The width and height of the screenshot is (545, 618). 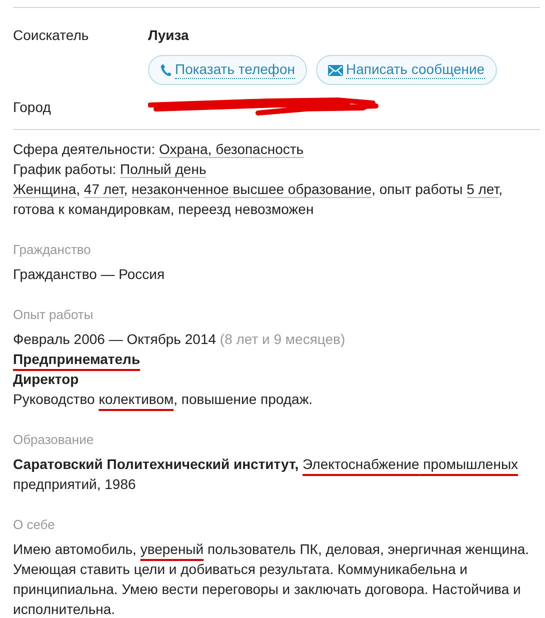 I want to click on section-heading: Опыт работы, so click(x=53, y=315).